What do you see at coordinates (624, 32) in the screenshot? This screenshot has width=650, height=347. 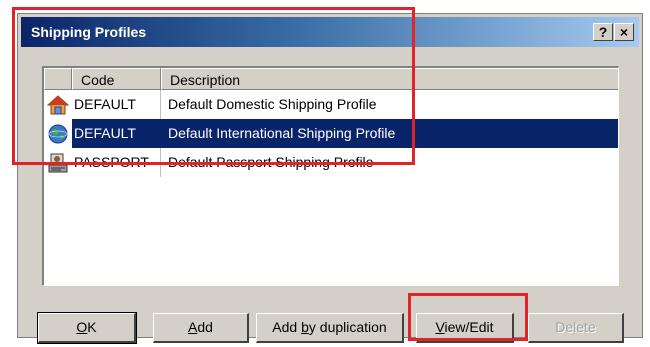 I see `close-button: ×` at bounding box center [624, 32].